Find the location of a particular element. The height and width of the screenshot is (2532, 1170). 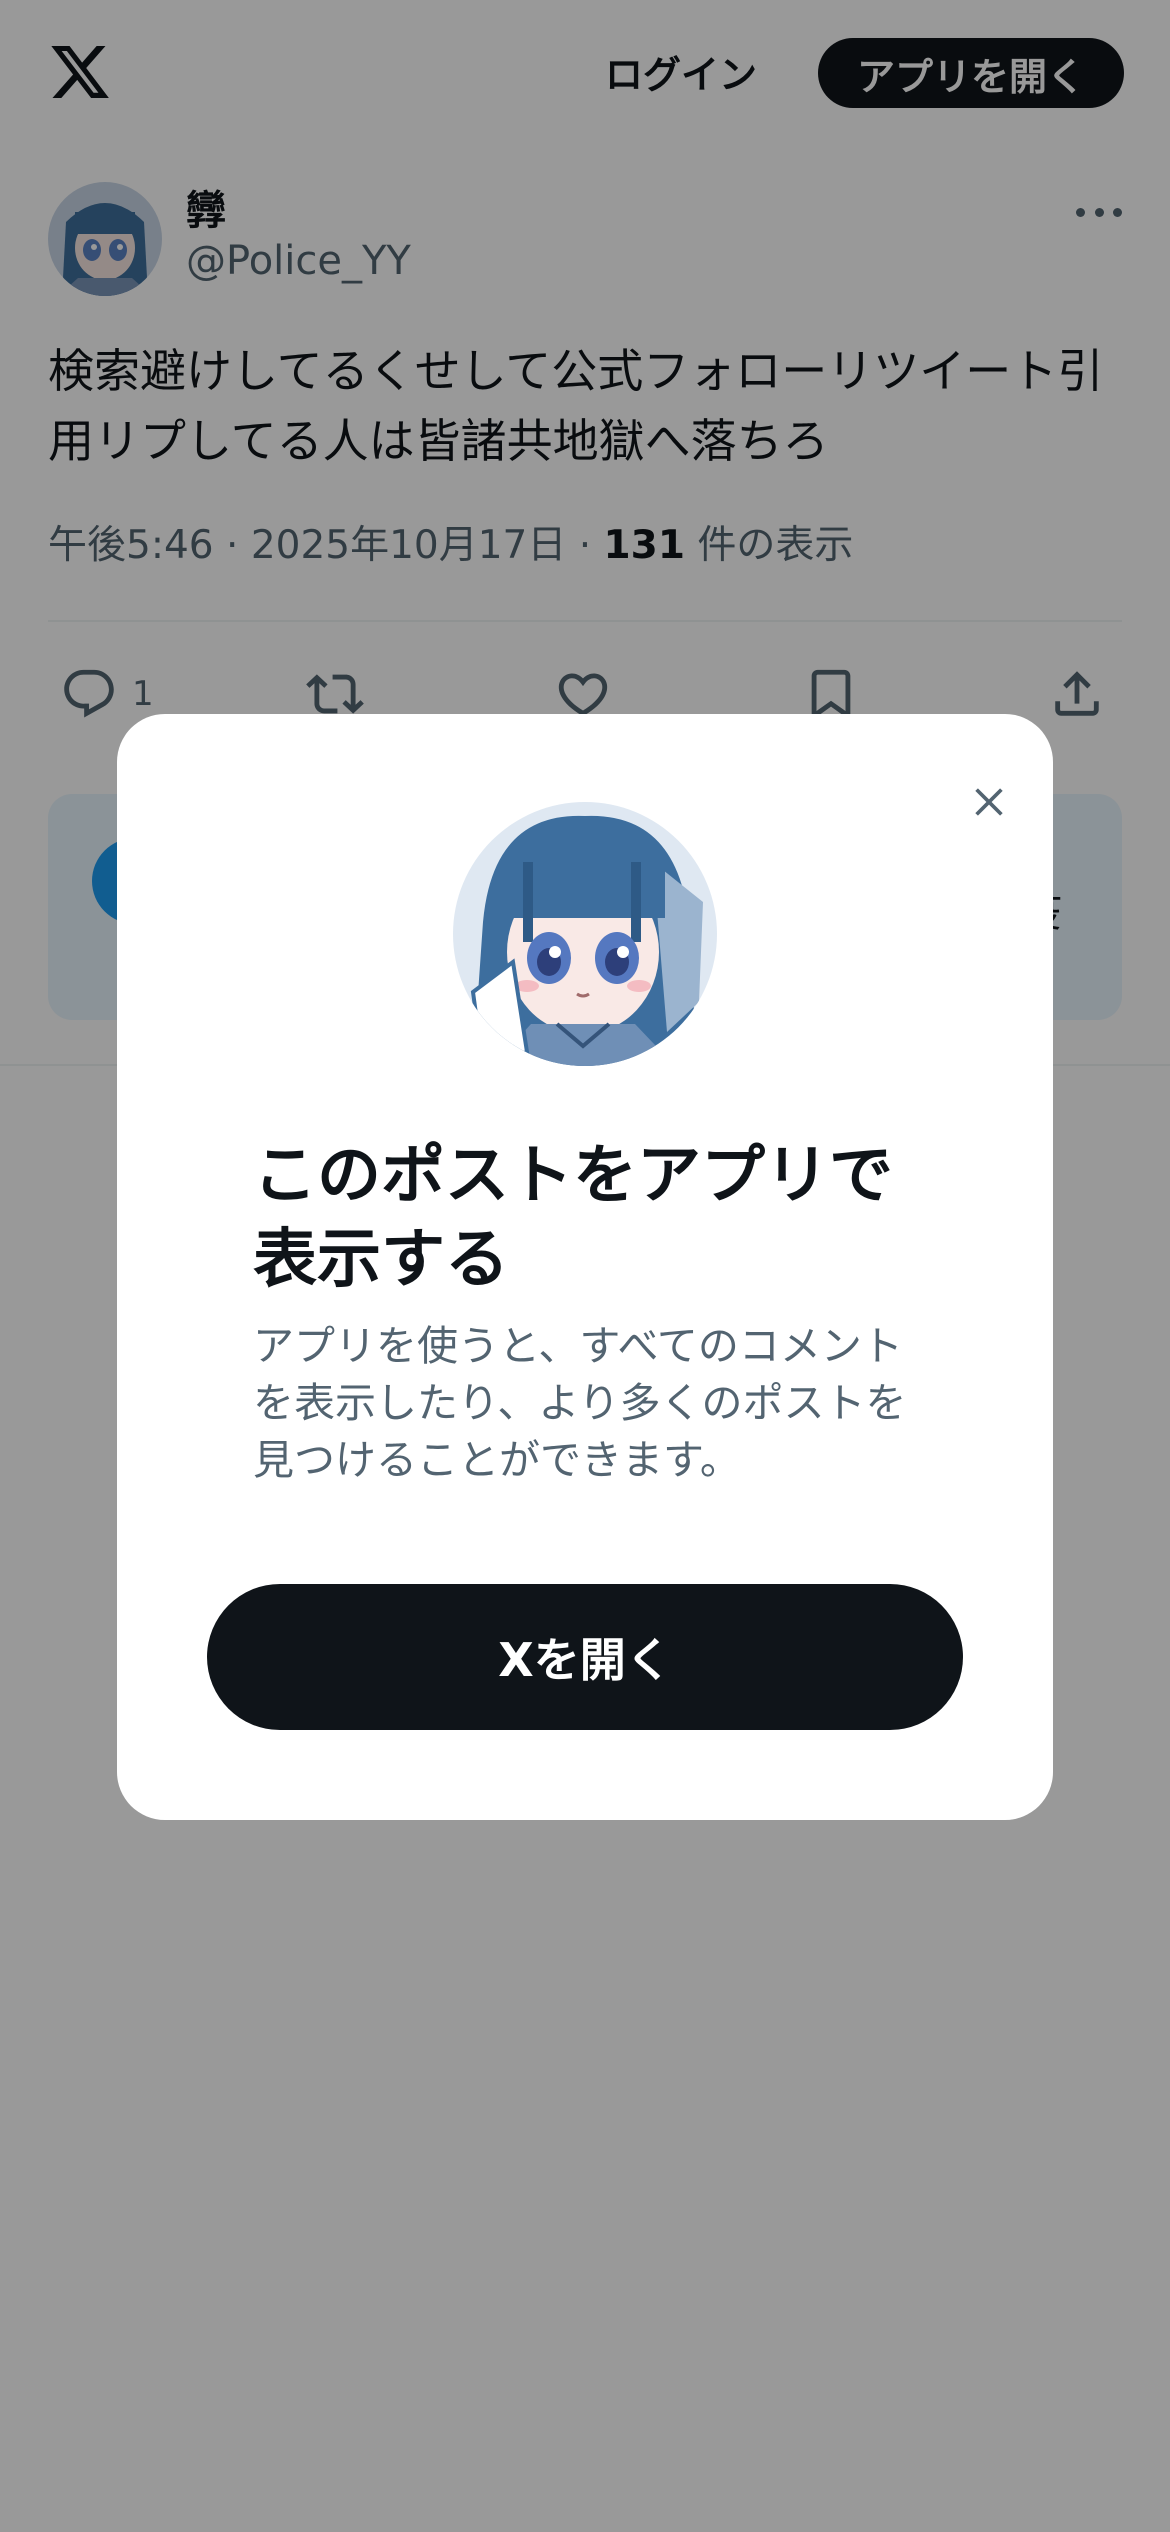

profile-avatar is located at coordinates (585, 934).